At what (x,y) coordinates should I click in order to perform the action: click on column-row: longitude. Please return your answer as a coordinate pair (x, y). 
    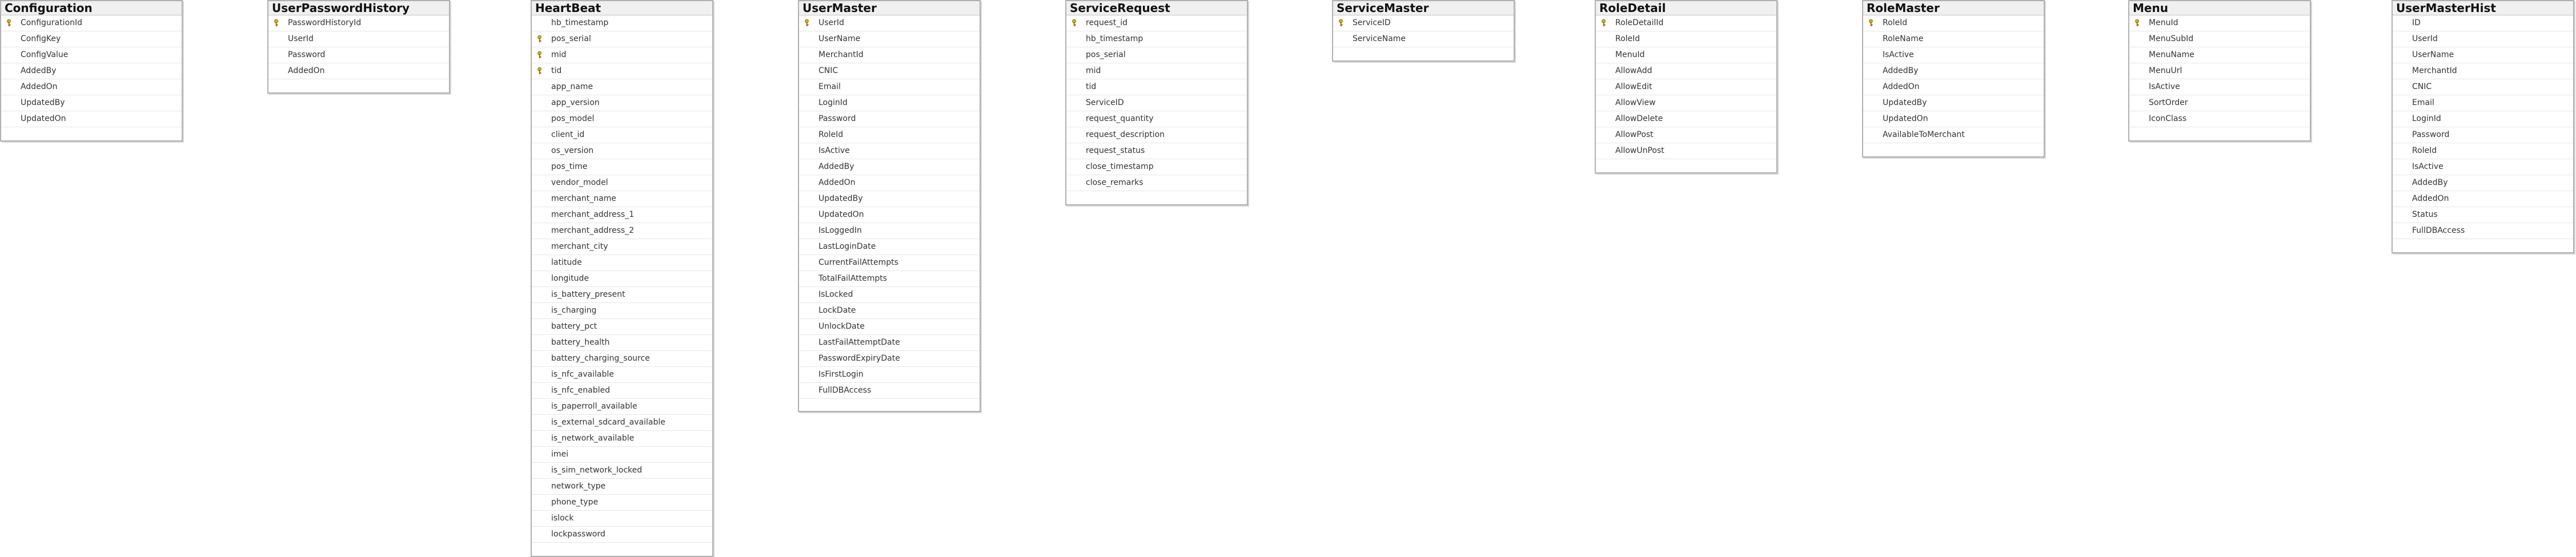
    Looking at the image, I should click on (622, 279).